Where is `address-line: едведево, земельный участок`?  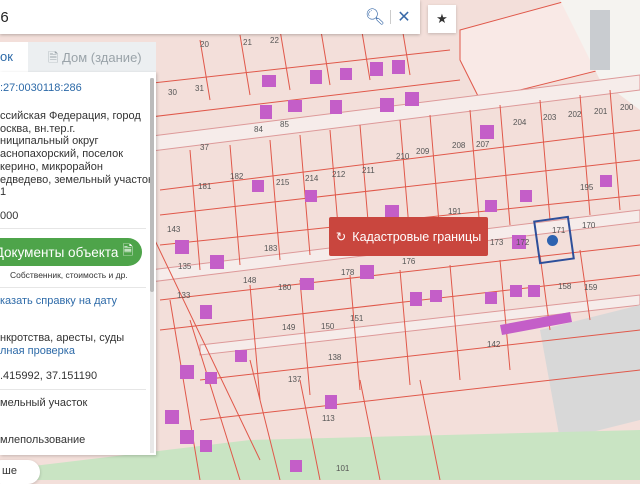 address-line: едведево, земельный участок is located at coordinates (76, 179).